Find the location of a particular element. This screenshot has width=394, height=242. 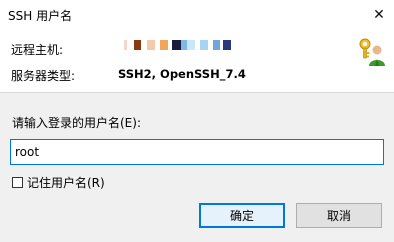

remote-host-label: 远程主机: is located at coordinates (37, 50).